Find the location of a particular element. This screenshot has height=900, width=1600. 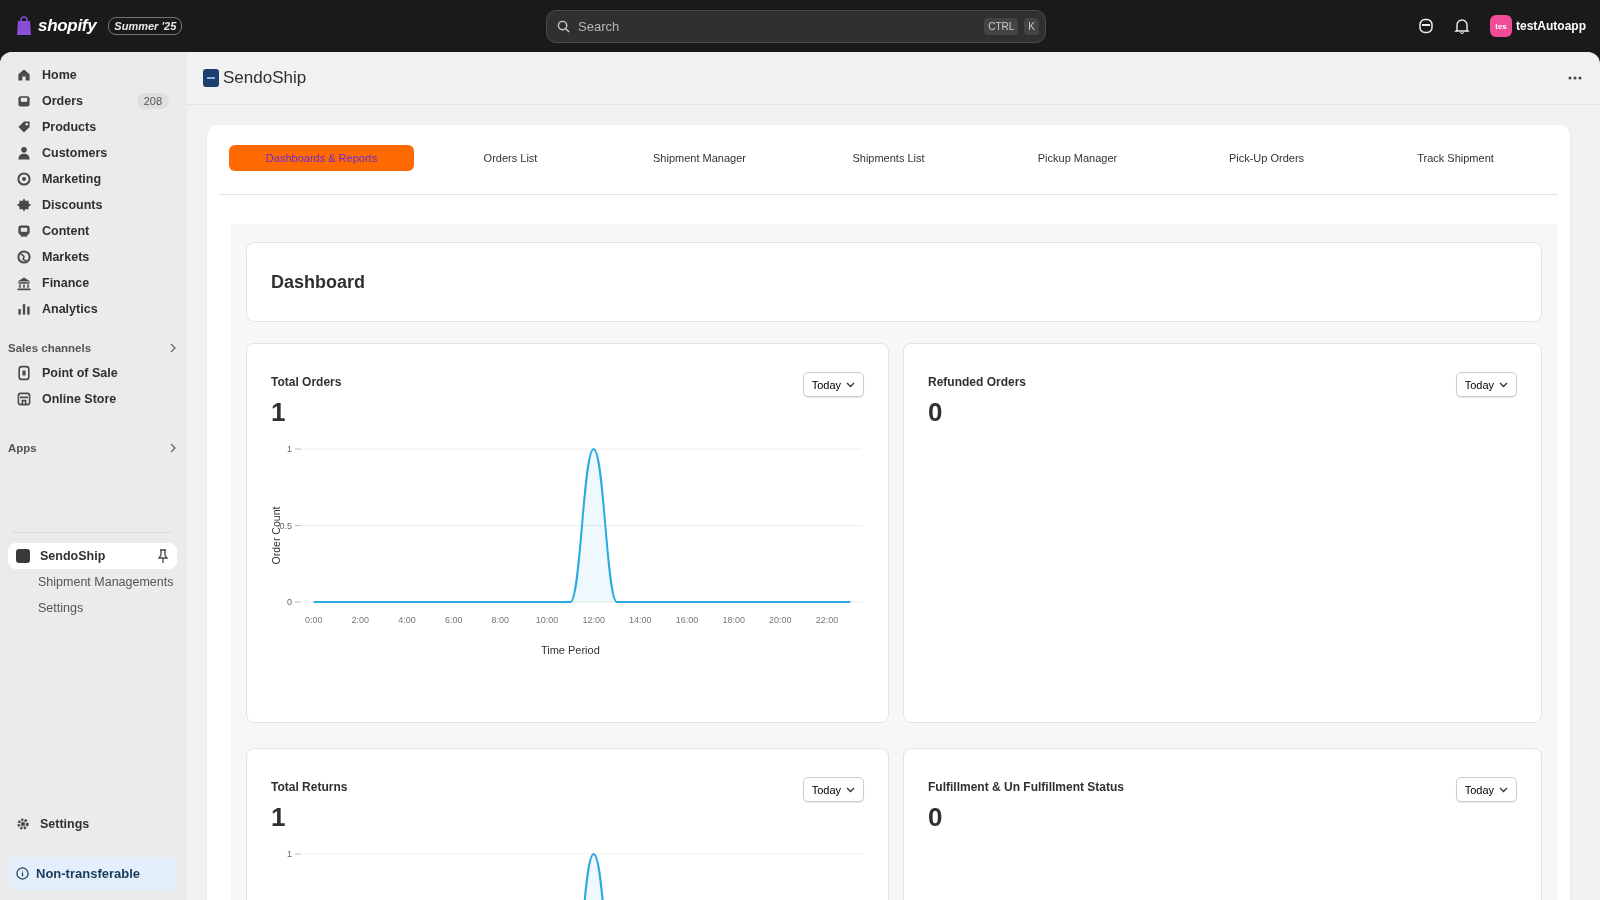

person-icon is located at coordinates (24, 153).